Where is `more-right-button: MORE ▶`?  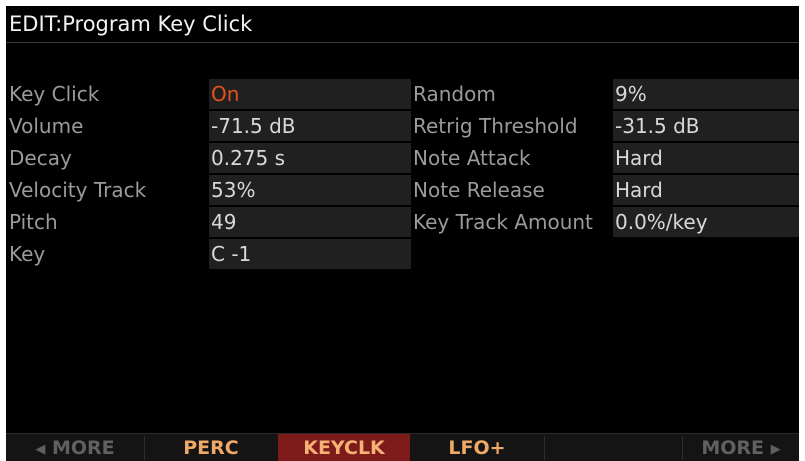
more-right-button: MORE ▶ is located at coordinates (741, 447).